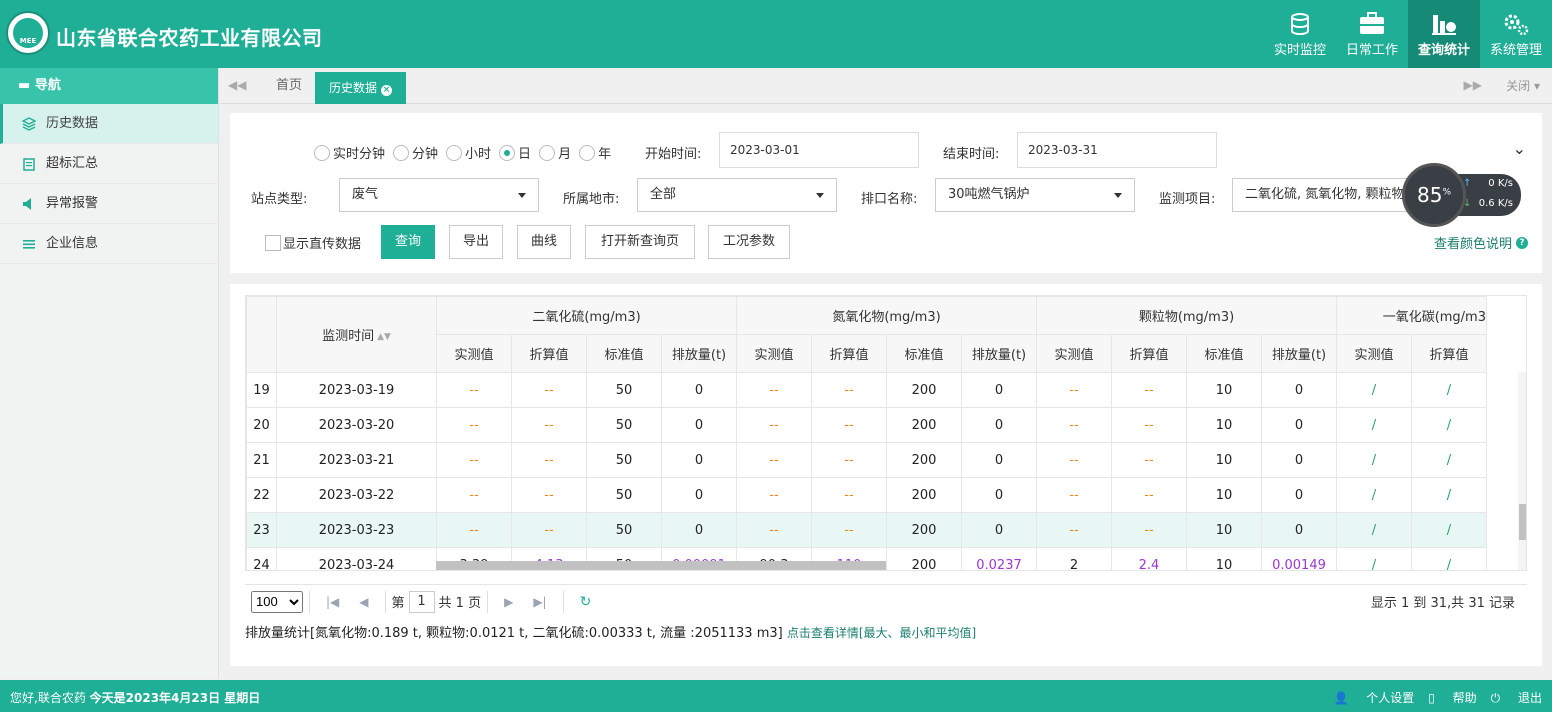 This screenshot has width=1552, height=712. I want to click on items-label: 监测项目:, so click(1187, 199).